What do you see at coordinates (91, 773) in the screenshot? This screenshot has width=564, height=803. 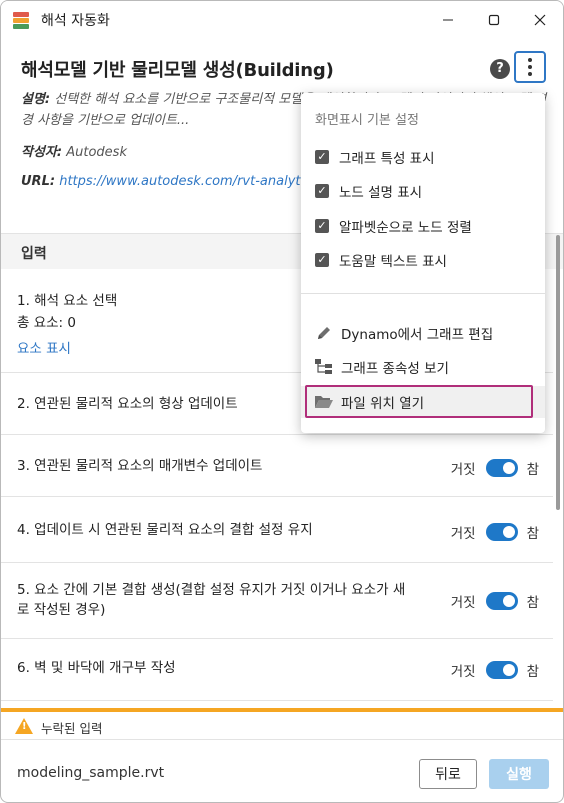 I see `file-name: modeling_sample.rvt` at bounding box center [91, 773].